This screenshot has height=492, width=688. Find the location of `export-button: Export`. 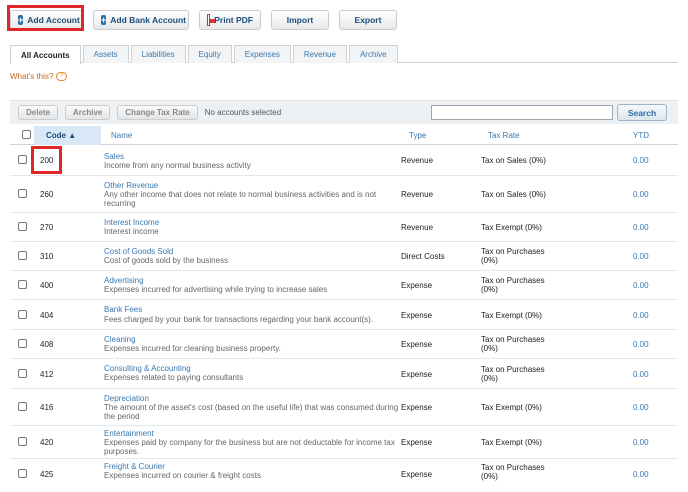

export-button: Export is located at coordinates (368, 20).